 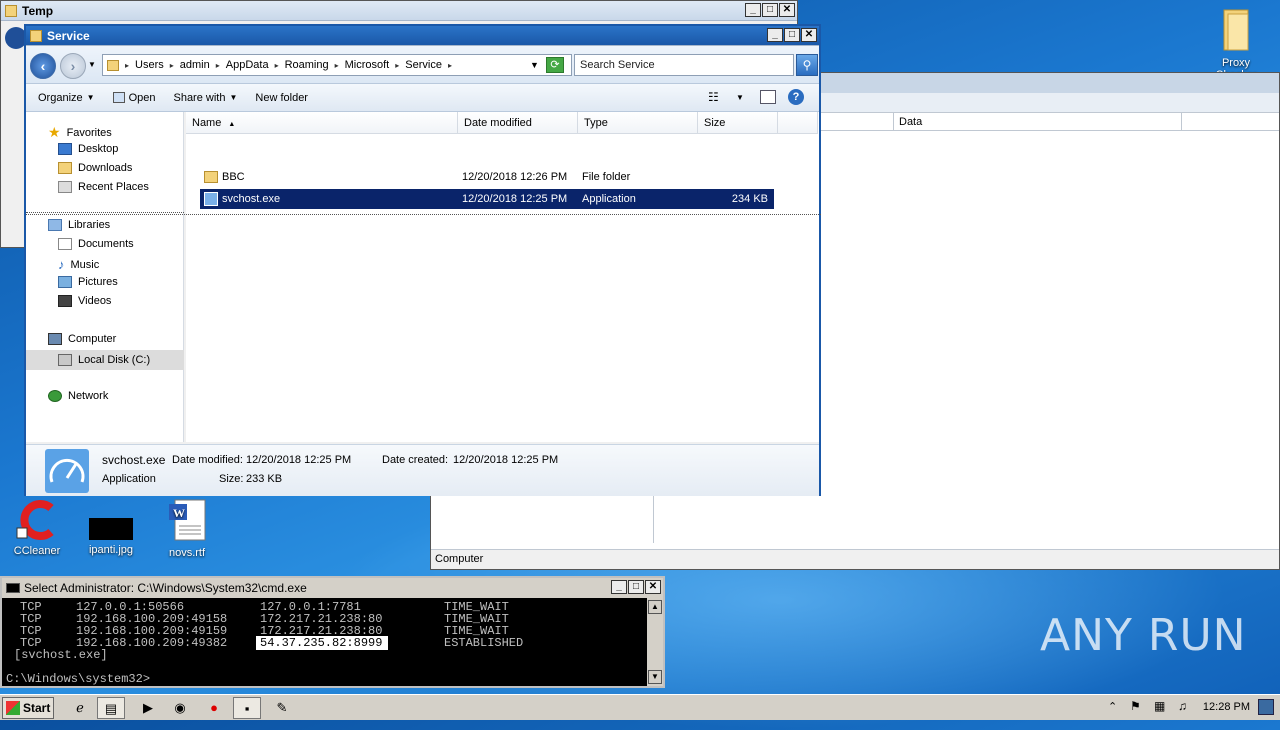 What do you see at coordinates (96, 244) in the screenshot?
I see `nav-documents: Documents` at bounding box center [96, 244].